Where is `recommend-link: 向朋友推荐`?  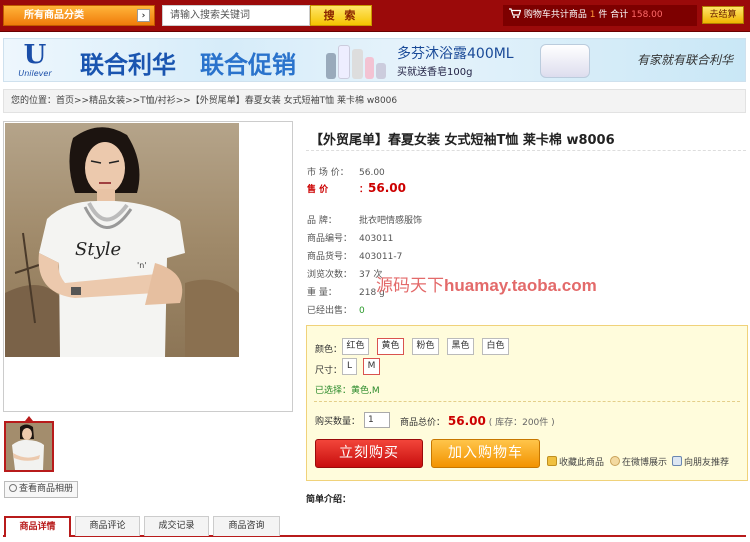 recommend-link: 向朋友推荐 is located at coordinates (700, 461).